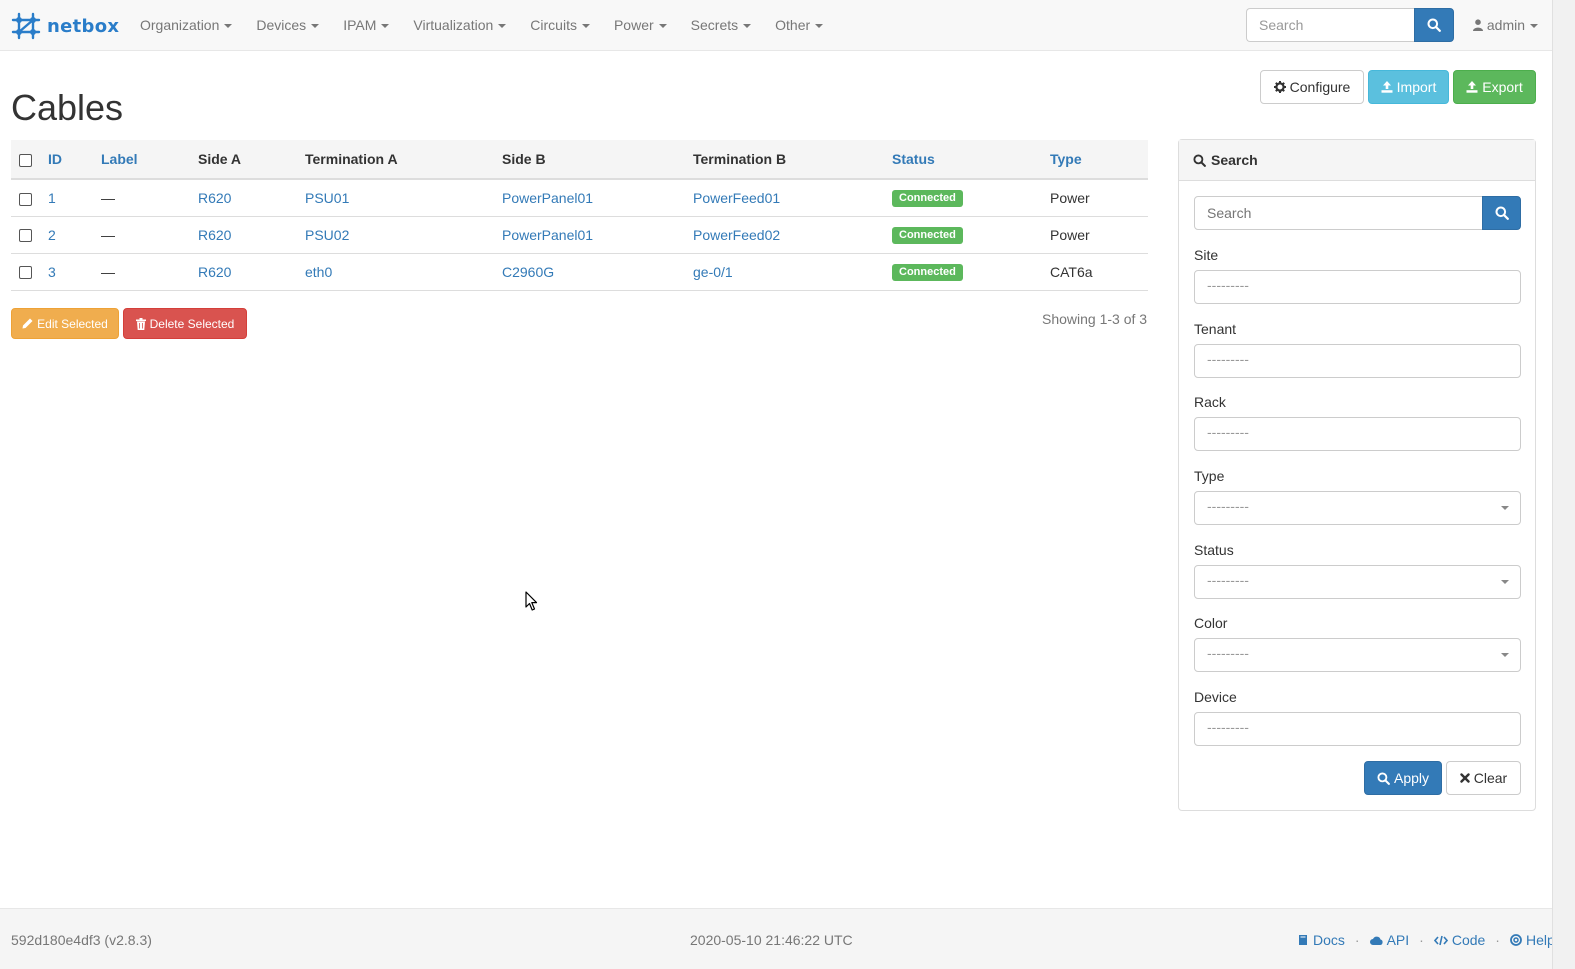 Image resolution: width=1575 pixels, height=969 pixels. Describe the element at coordinates (1279, 87) in the screenshot. I see `gear-icon` at that location.